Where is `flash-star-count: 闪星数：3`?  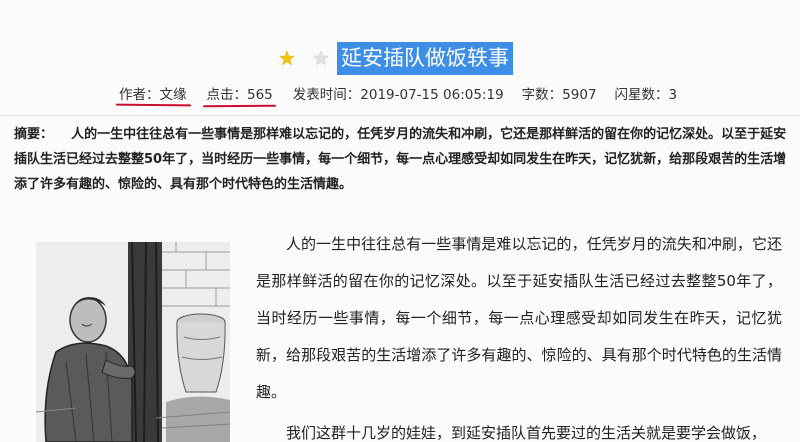 flash-star-count: 闪星数：3 is located at coordinates (646, 95).